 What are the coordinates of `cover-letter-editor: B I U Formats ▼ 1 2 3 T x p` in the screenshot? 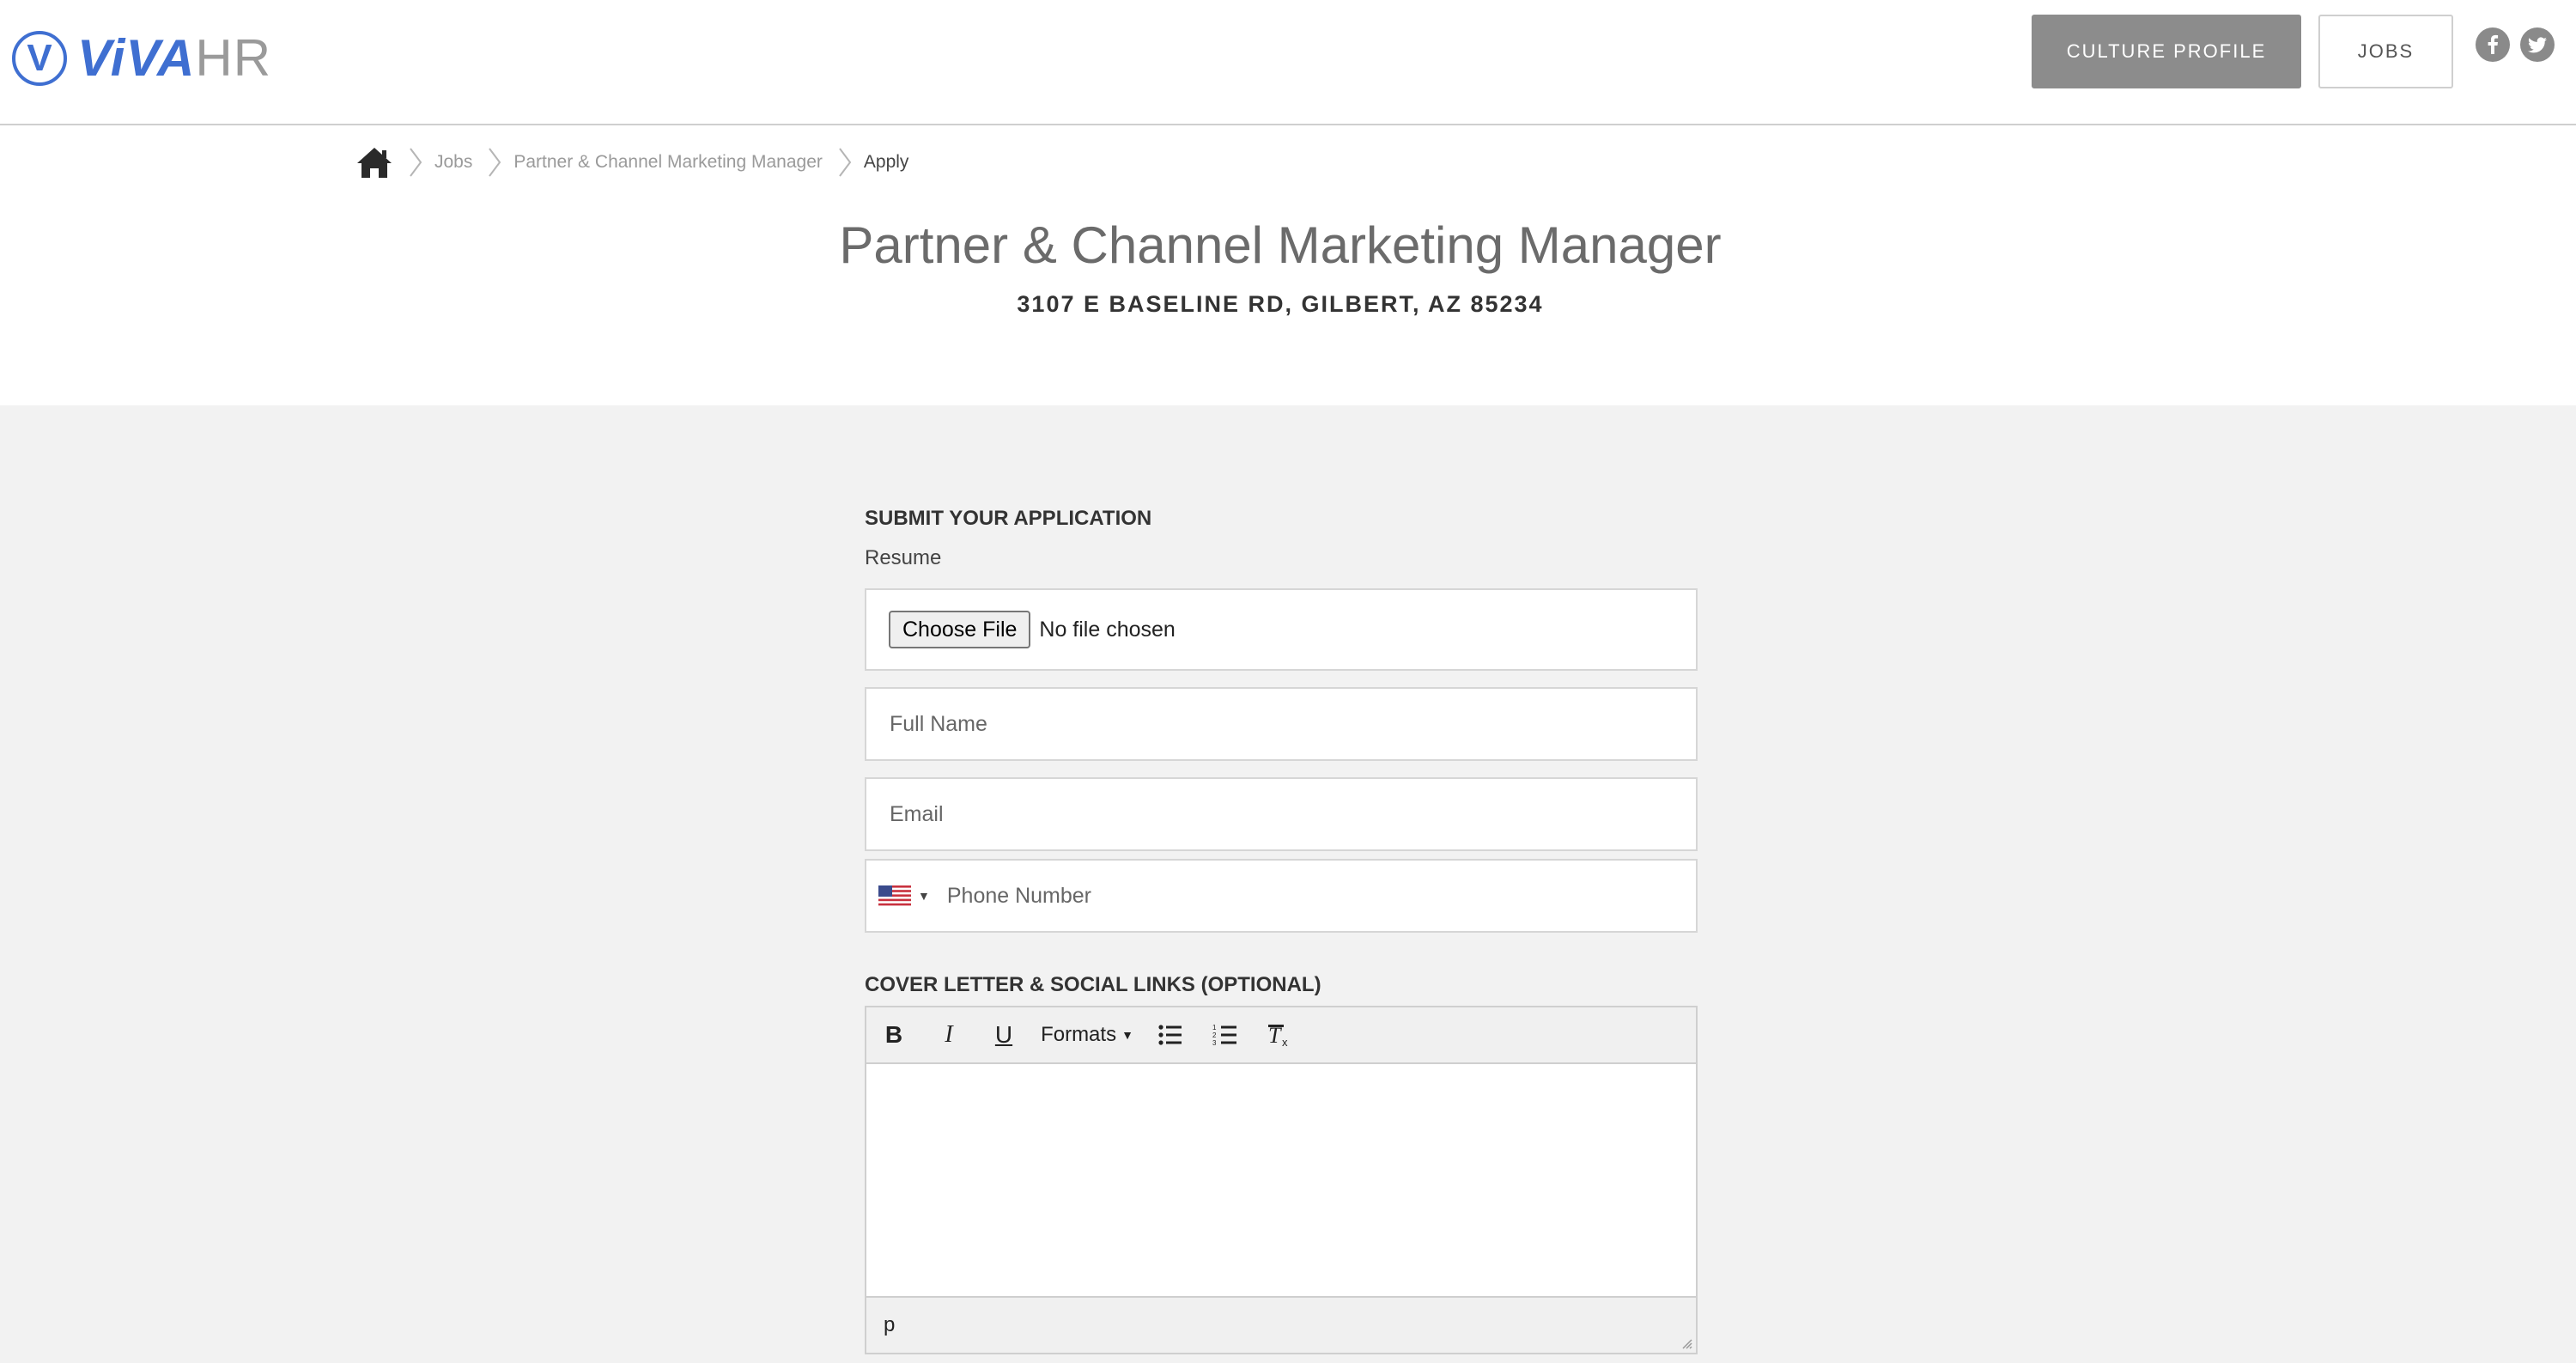 It's located at (1281, 1180).